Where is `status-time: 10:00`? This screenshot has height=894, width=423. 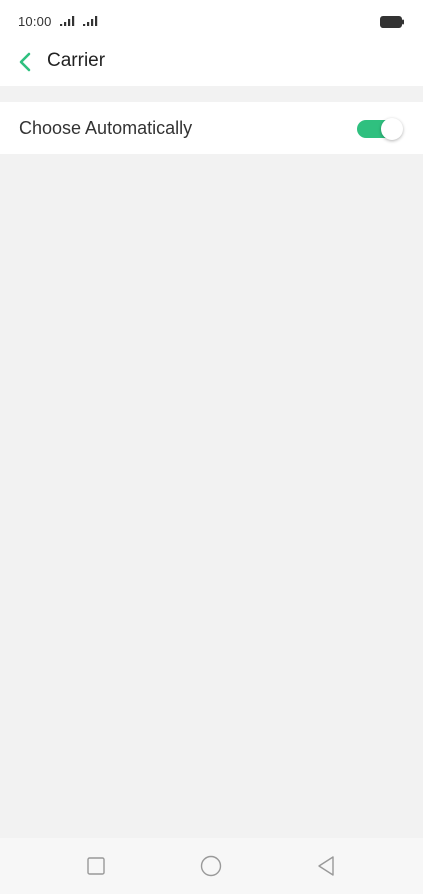 status-time: 10:00 is located at coordinates (35, 21).